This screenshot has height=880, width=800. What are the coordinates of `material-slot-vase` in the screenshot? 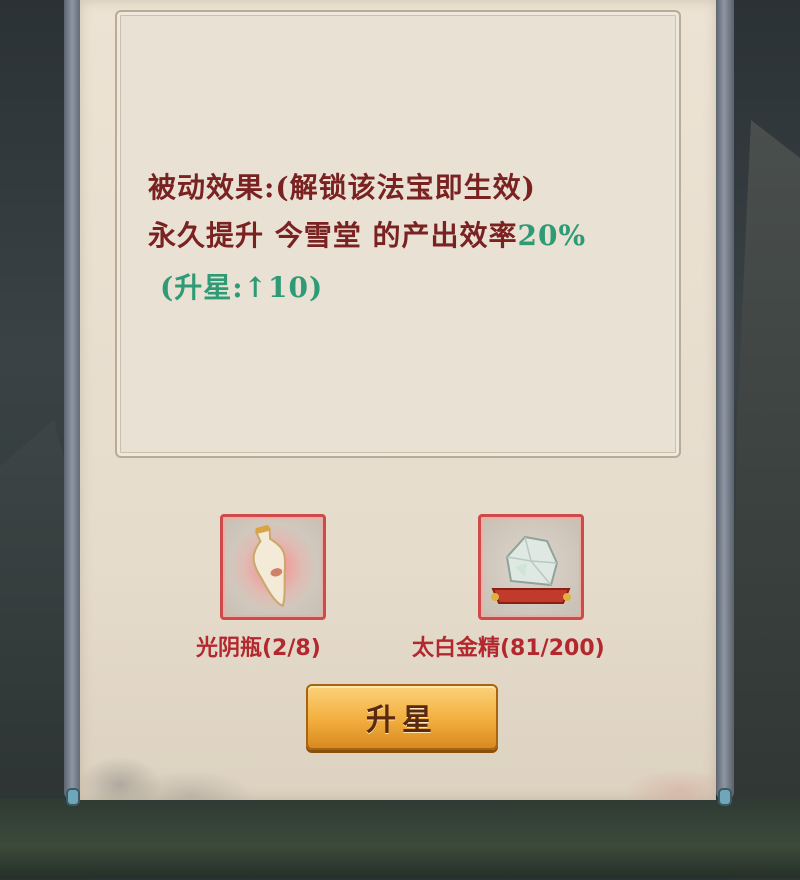 It's located at (273, 567).